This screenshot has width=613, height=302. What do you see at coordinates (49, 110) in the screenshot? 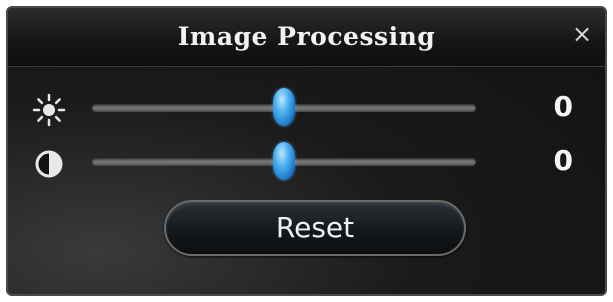
I see `brightness-icon` at bounding box center [49, 110].